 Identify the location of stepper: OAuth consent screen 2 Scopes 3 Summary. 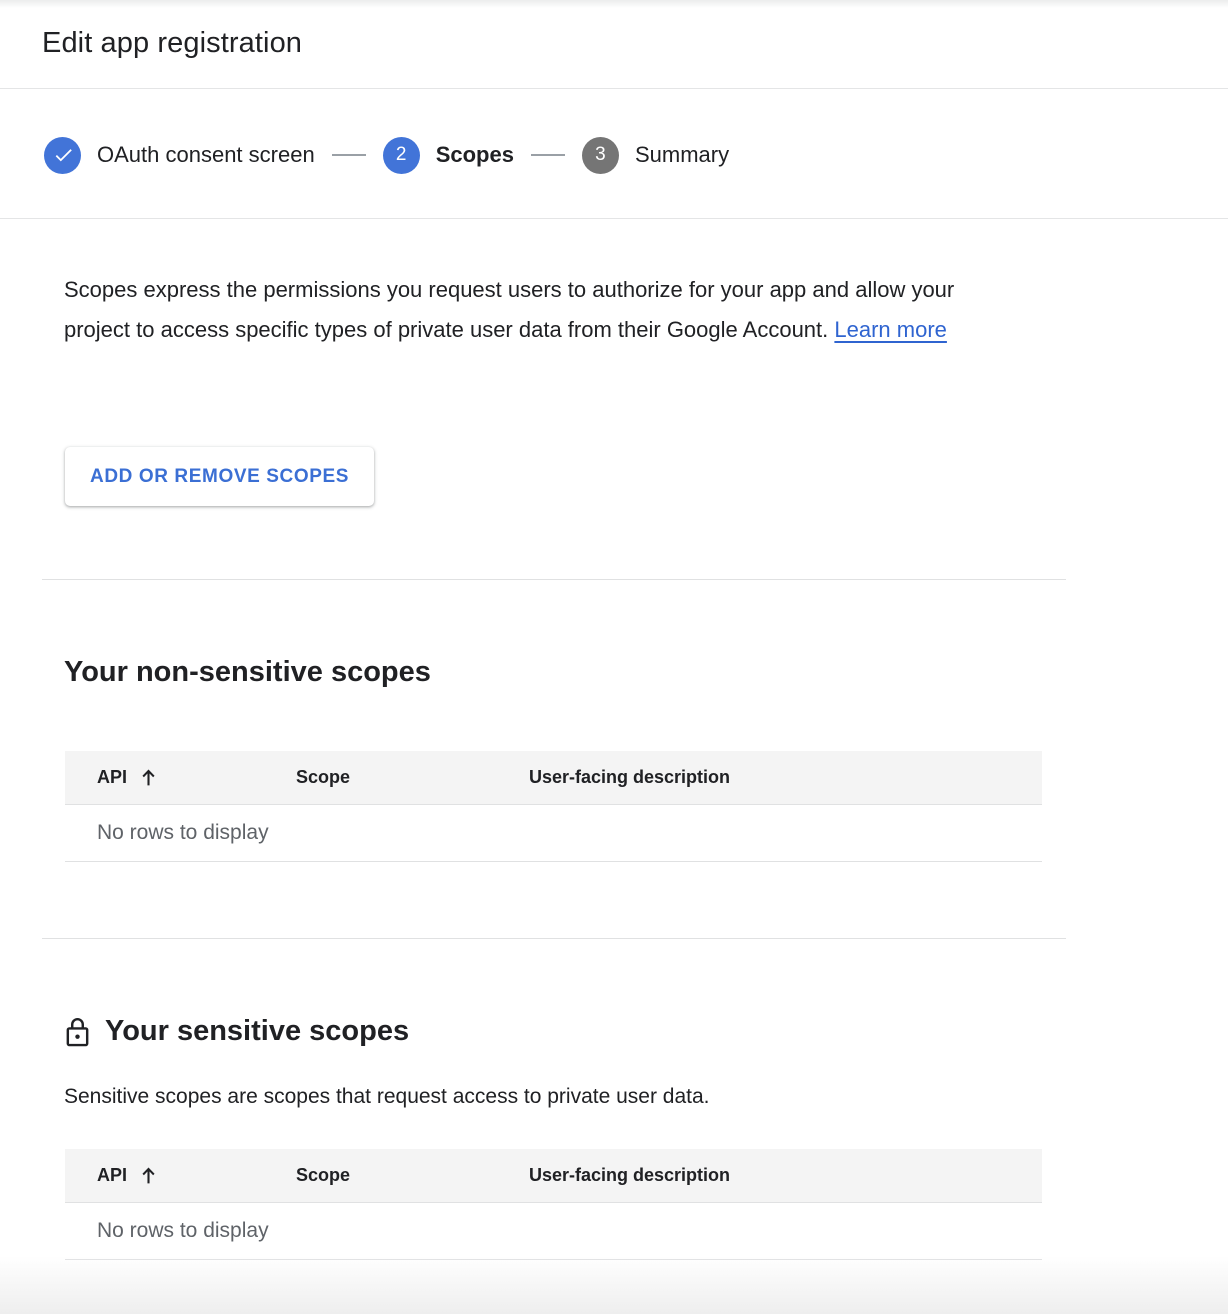
(386, 155).